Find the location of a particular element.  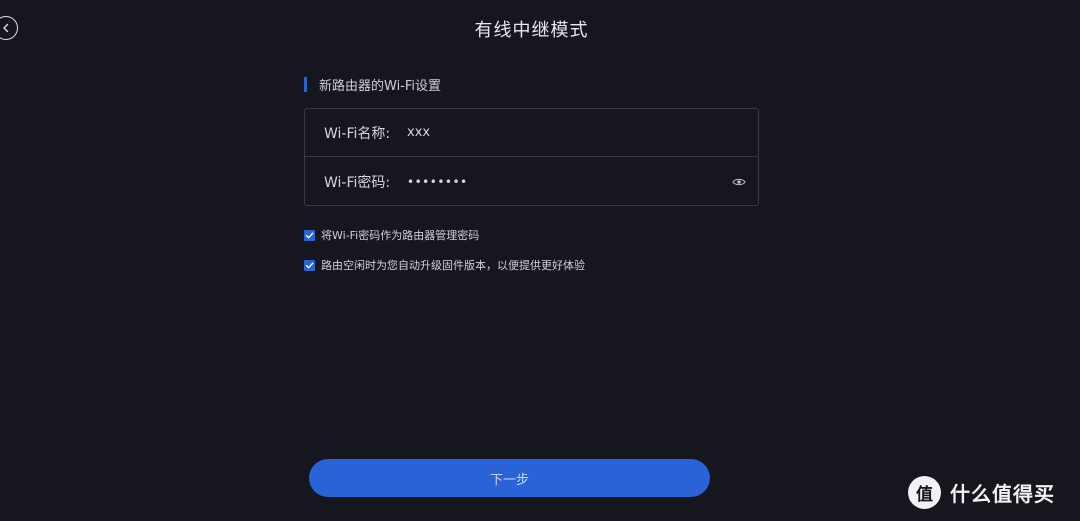

eye-icon is located at coordinates (739, 182).